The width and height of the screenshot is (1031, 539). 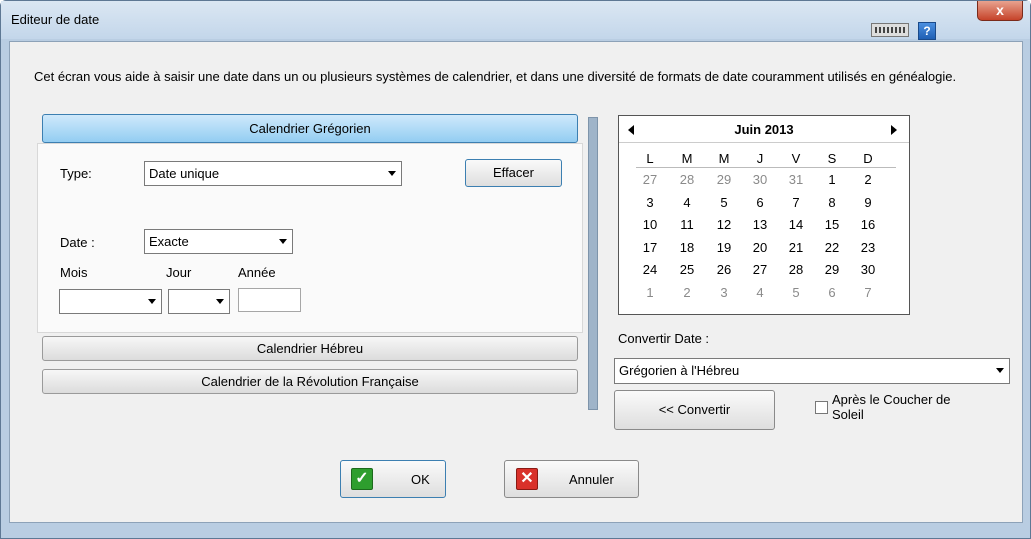 I want to click on year-input, so click(x=269, y=300).